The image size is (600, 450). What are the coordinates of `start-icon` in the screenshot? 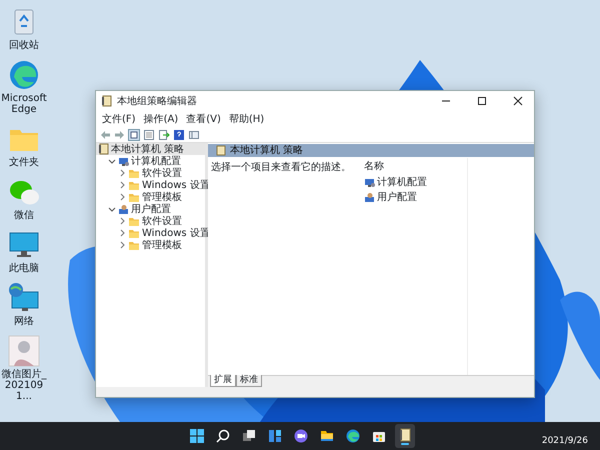 It's located at (197, 436).